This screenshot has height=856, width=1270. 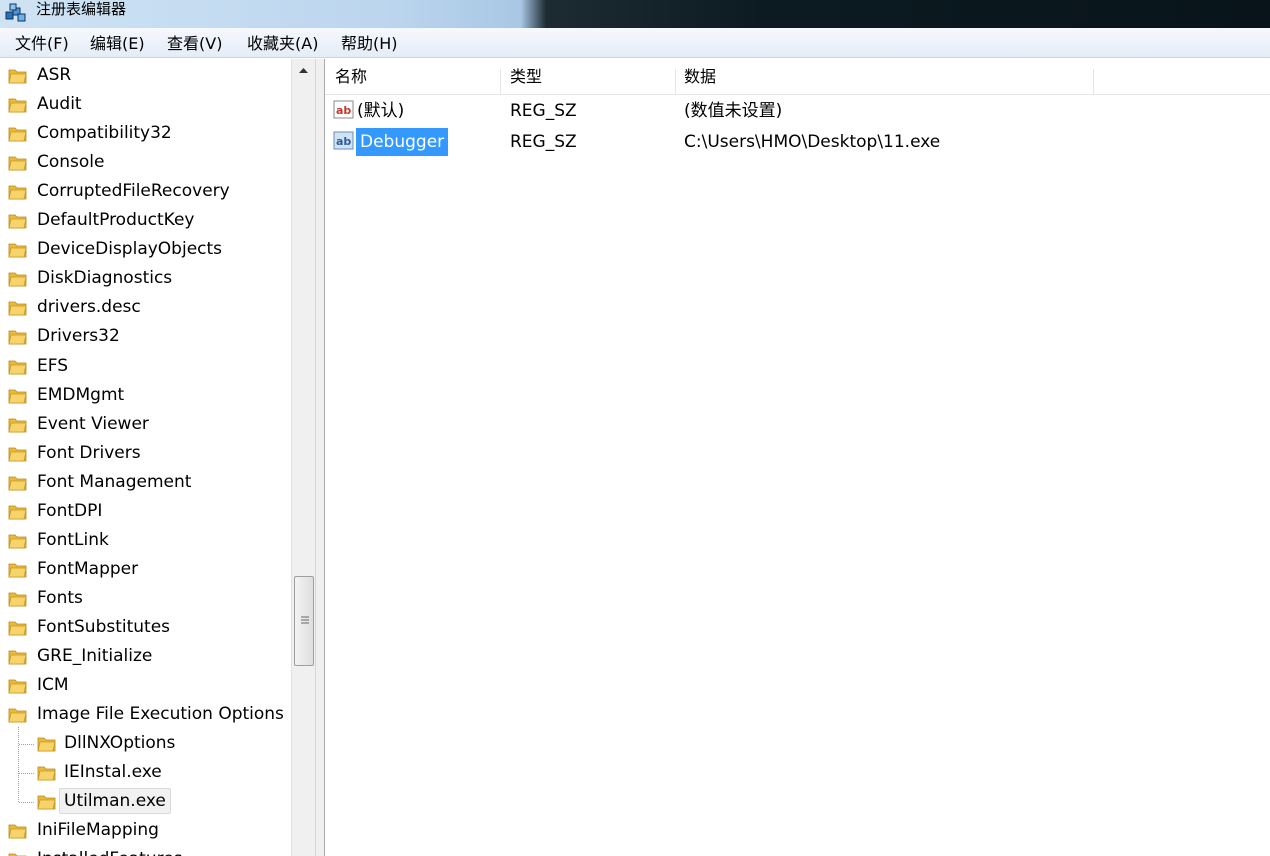 What do you see at coordinates (78, 336) in the screenshot?
I see `tree-item-label: Drivers32` at bounding box center [78, 336].